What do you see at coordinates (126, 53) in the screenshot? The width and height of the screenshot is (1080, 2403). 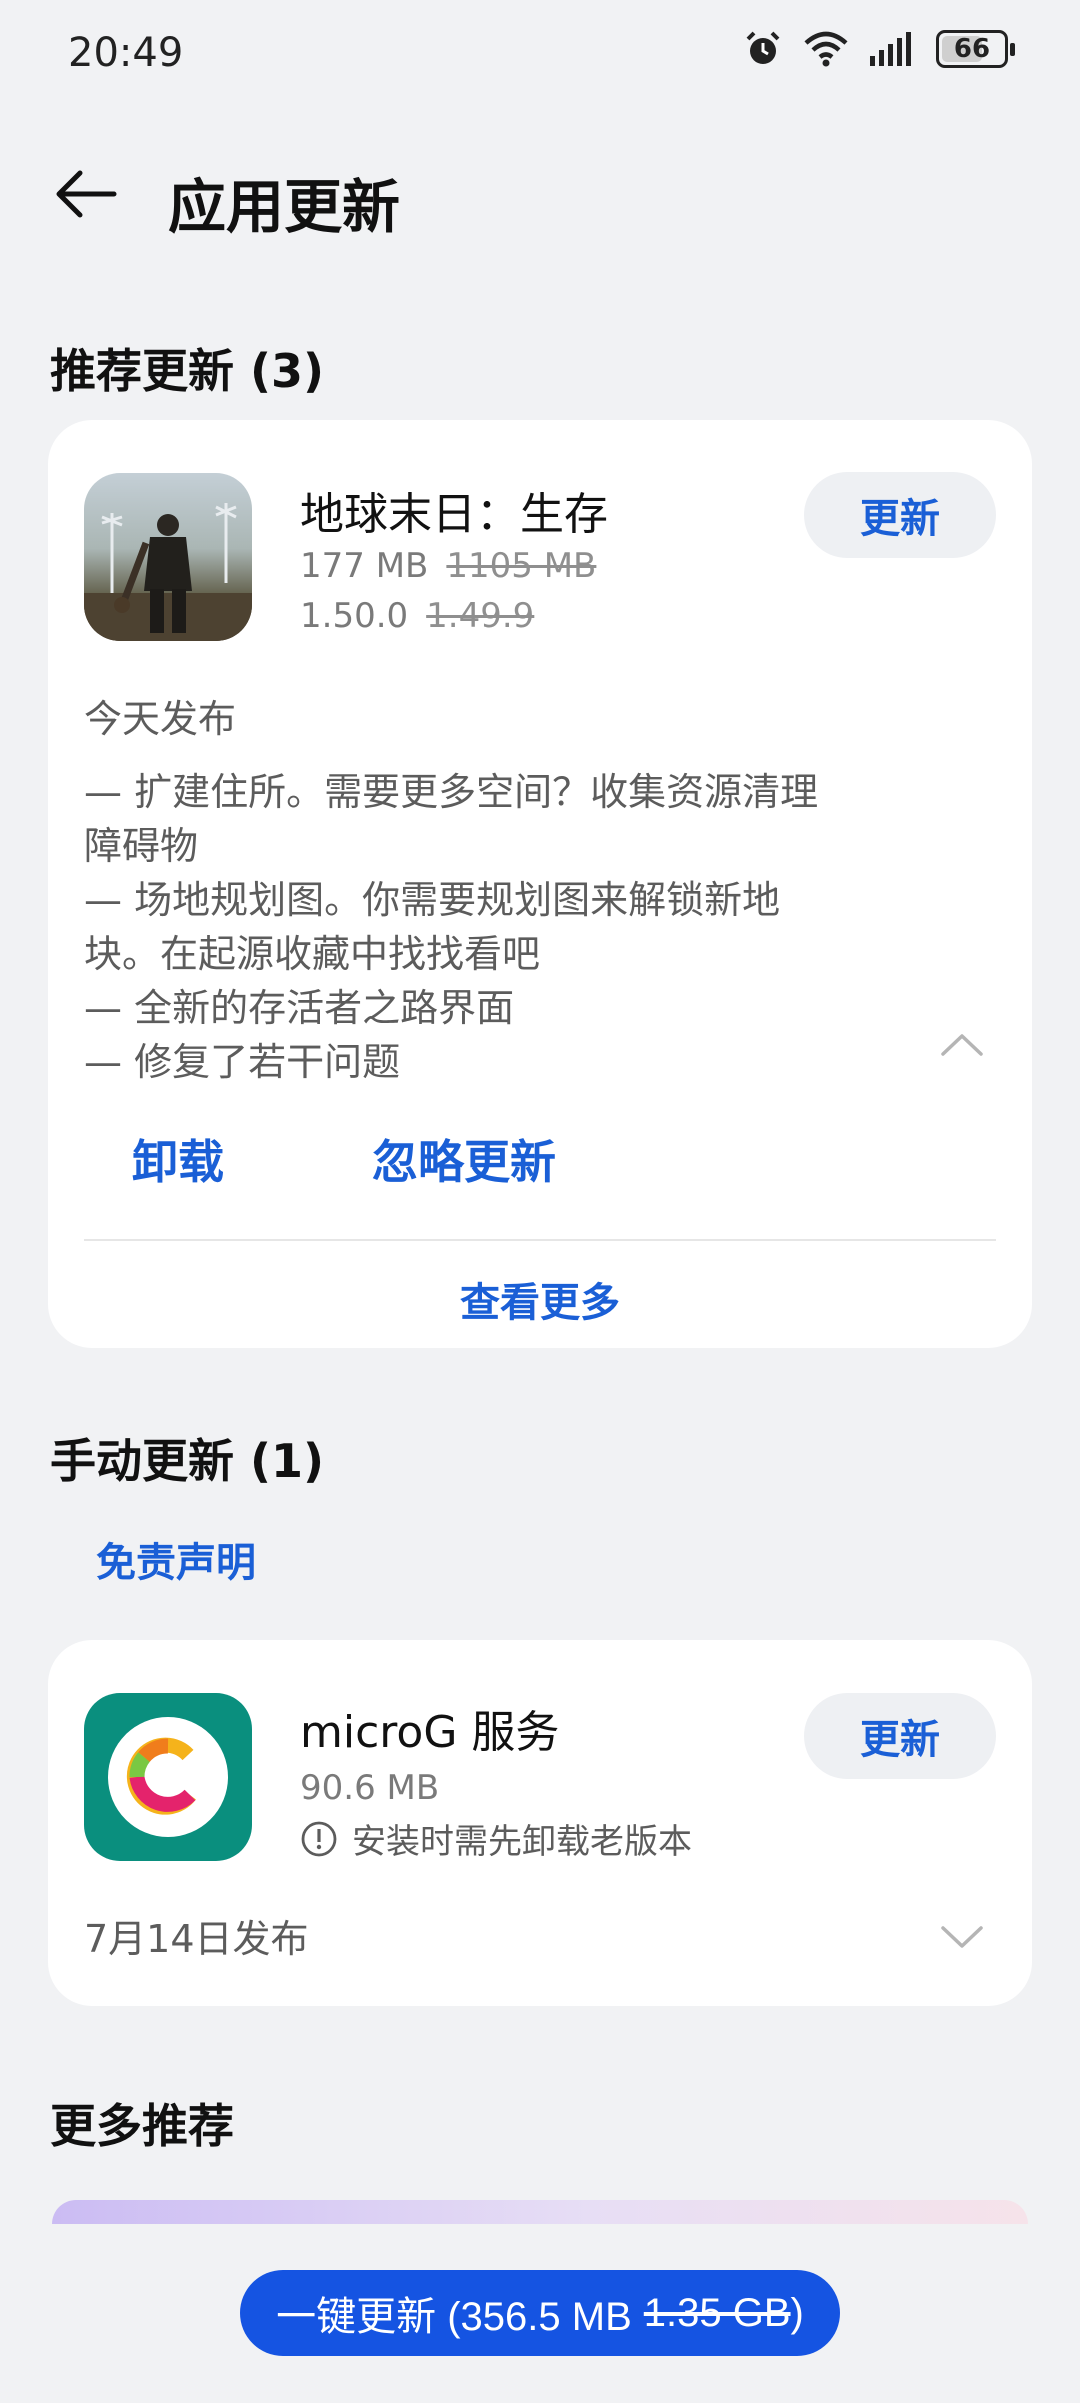 I see `status-time: 20:49` at bounding box center [126, 53].